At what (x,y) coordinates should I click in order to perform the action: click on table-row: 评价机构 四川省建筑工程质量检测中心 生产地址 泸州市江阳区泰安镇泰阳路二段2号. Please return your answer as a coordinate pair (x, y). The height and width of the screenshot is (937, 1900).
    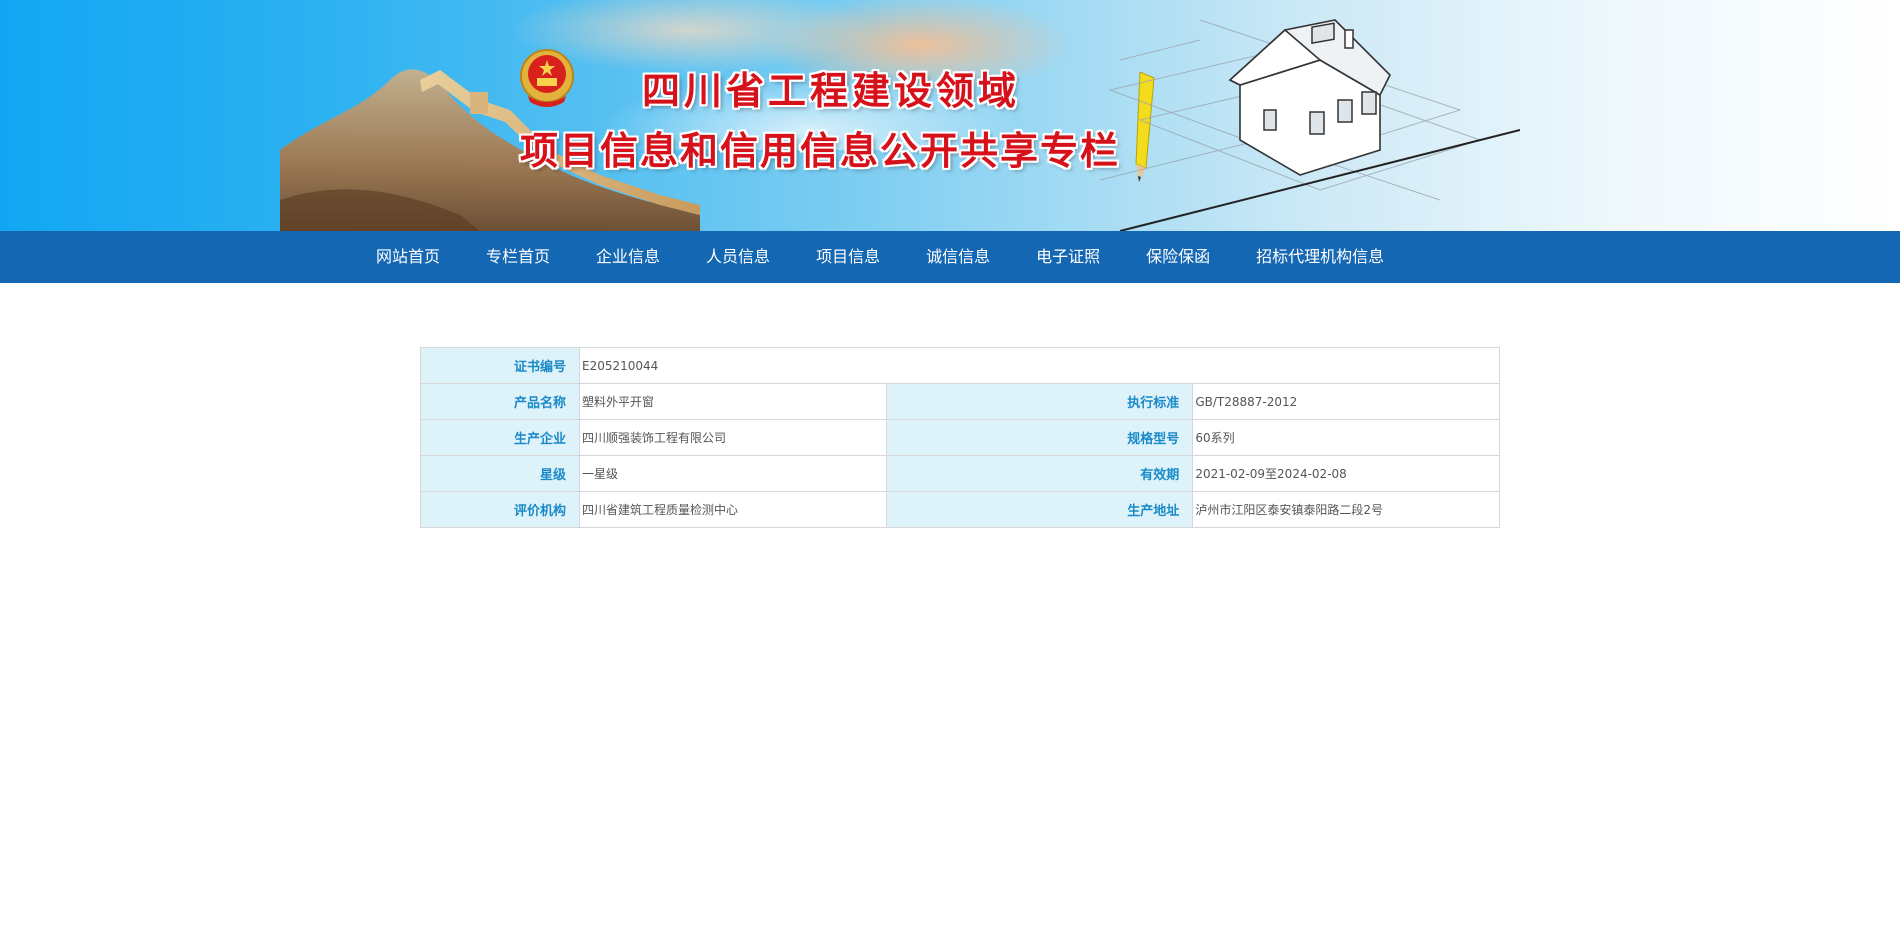
    Looking at the image, I should click on (960, 509).